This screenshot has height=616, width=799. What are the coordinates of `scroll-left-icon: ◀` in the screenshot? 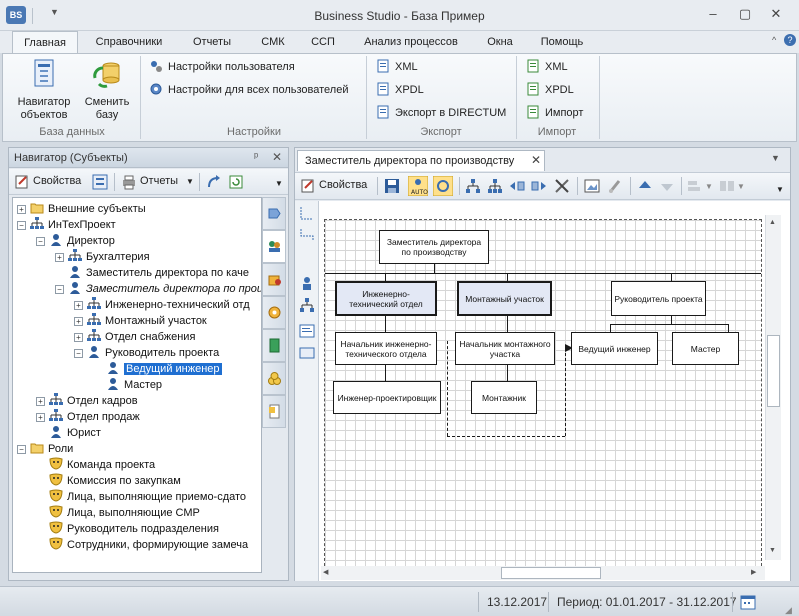 It's located at (325, 572).